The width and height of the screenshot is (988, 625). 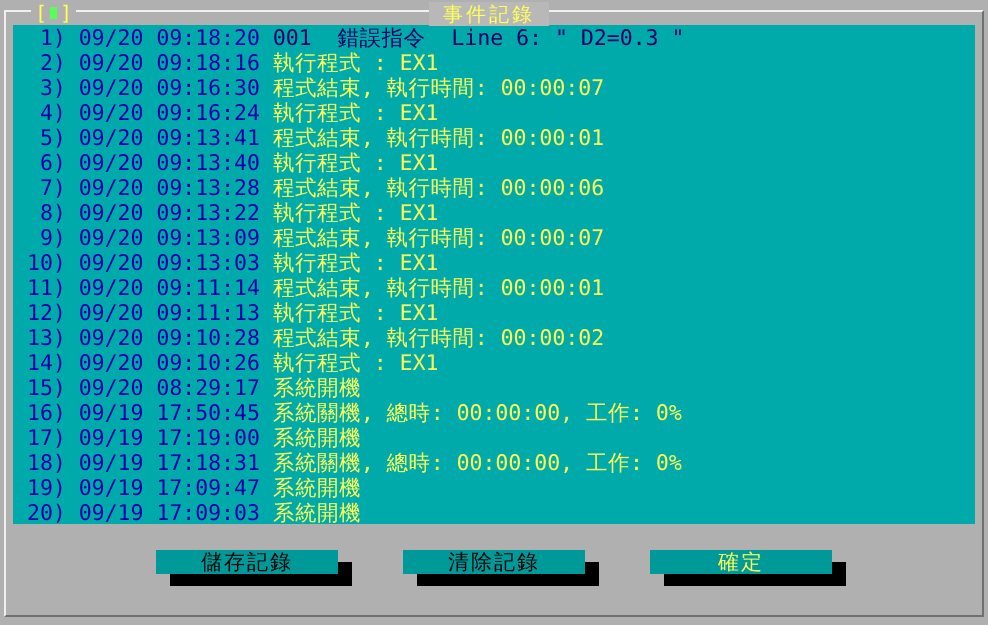 What do you see at coordinates (169, 138) in the screenshot?
I see `event-time: 09/20 09:13:41` at bounding box center [169, 138].